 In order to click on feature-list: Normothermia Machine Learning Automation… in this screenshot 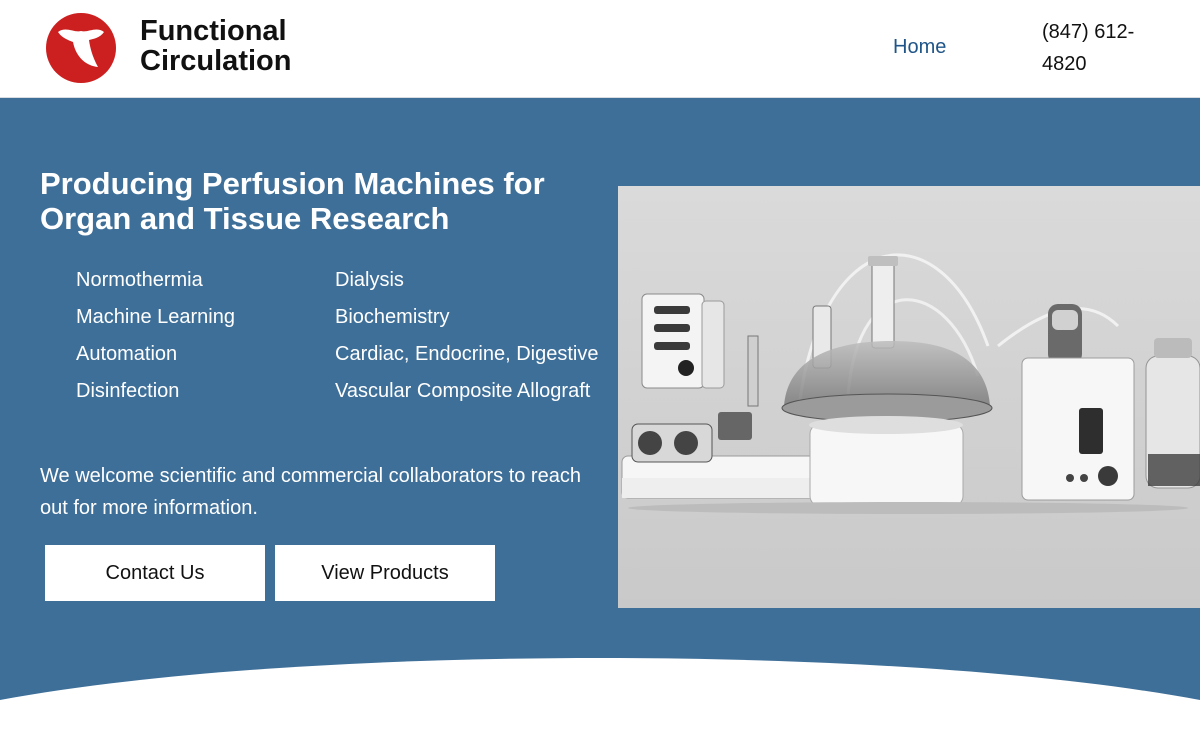, I will do `click(341, 359)`.